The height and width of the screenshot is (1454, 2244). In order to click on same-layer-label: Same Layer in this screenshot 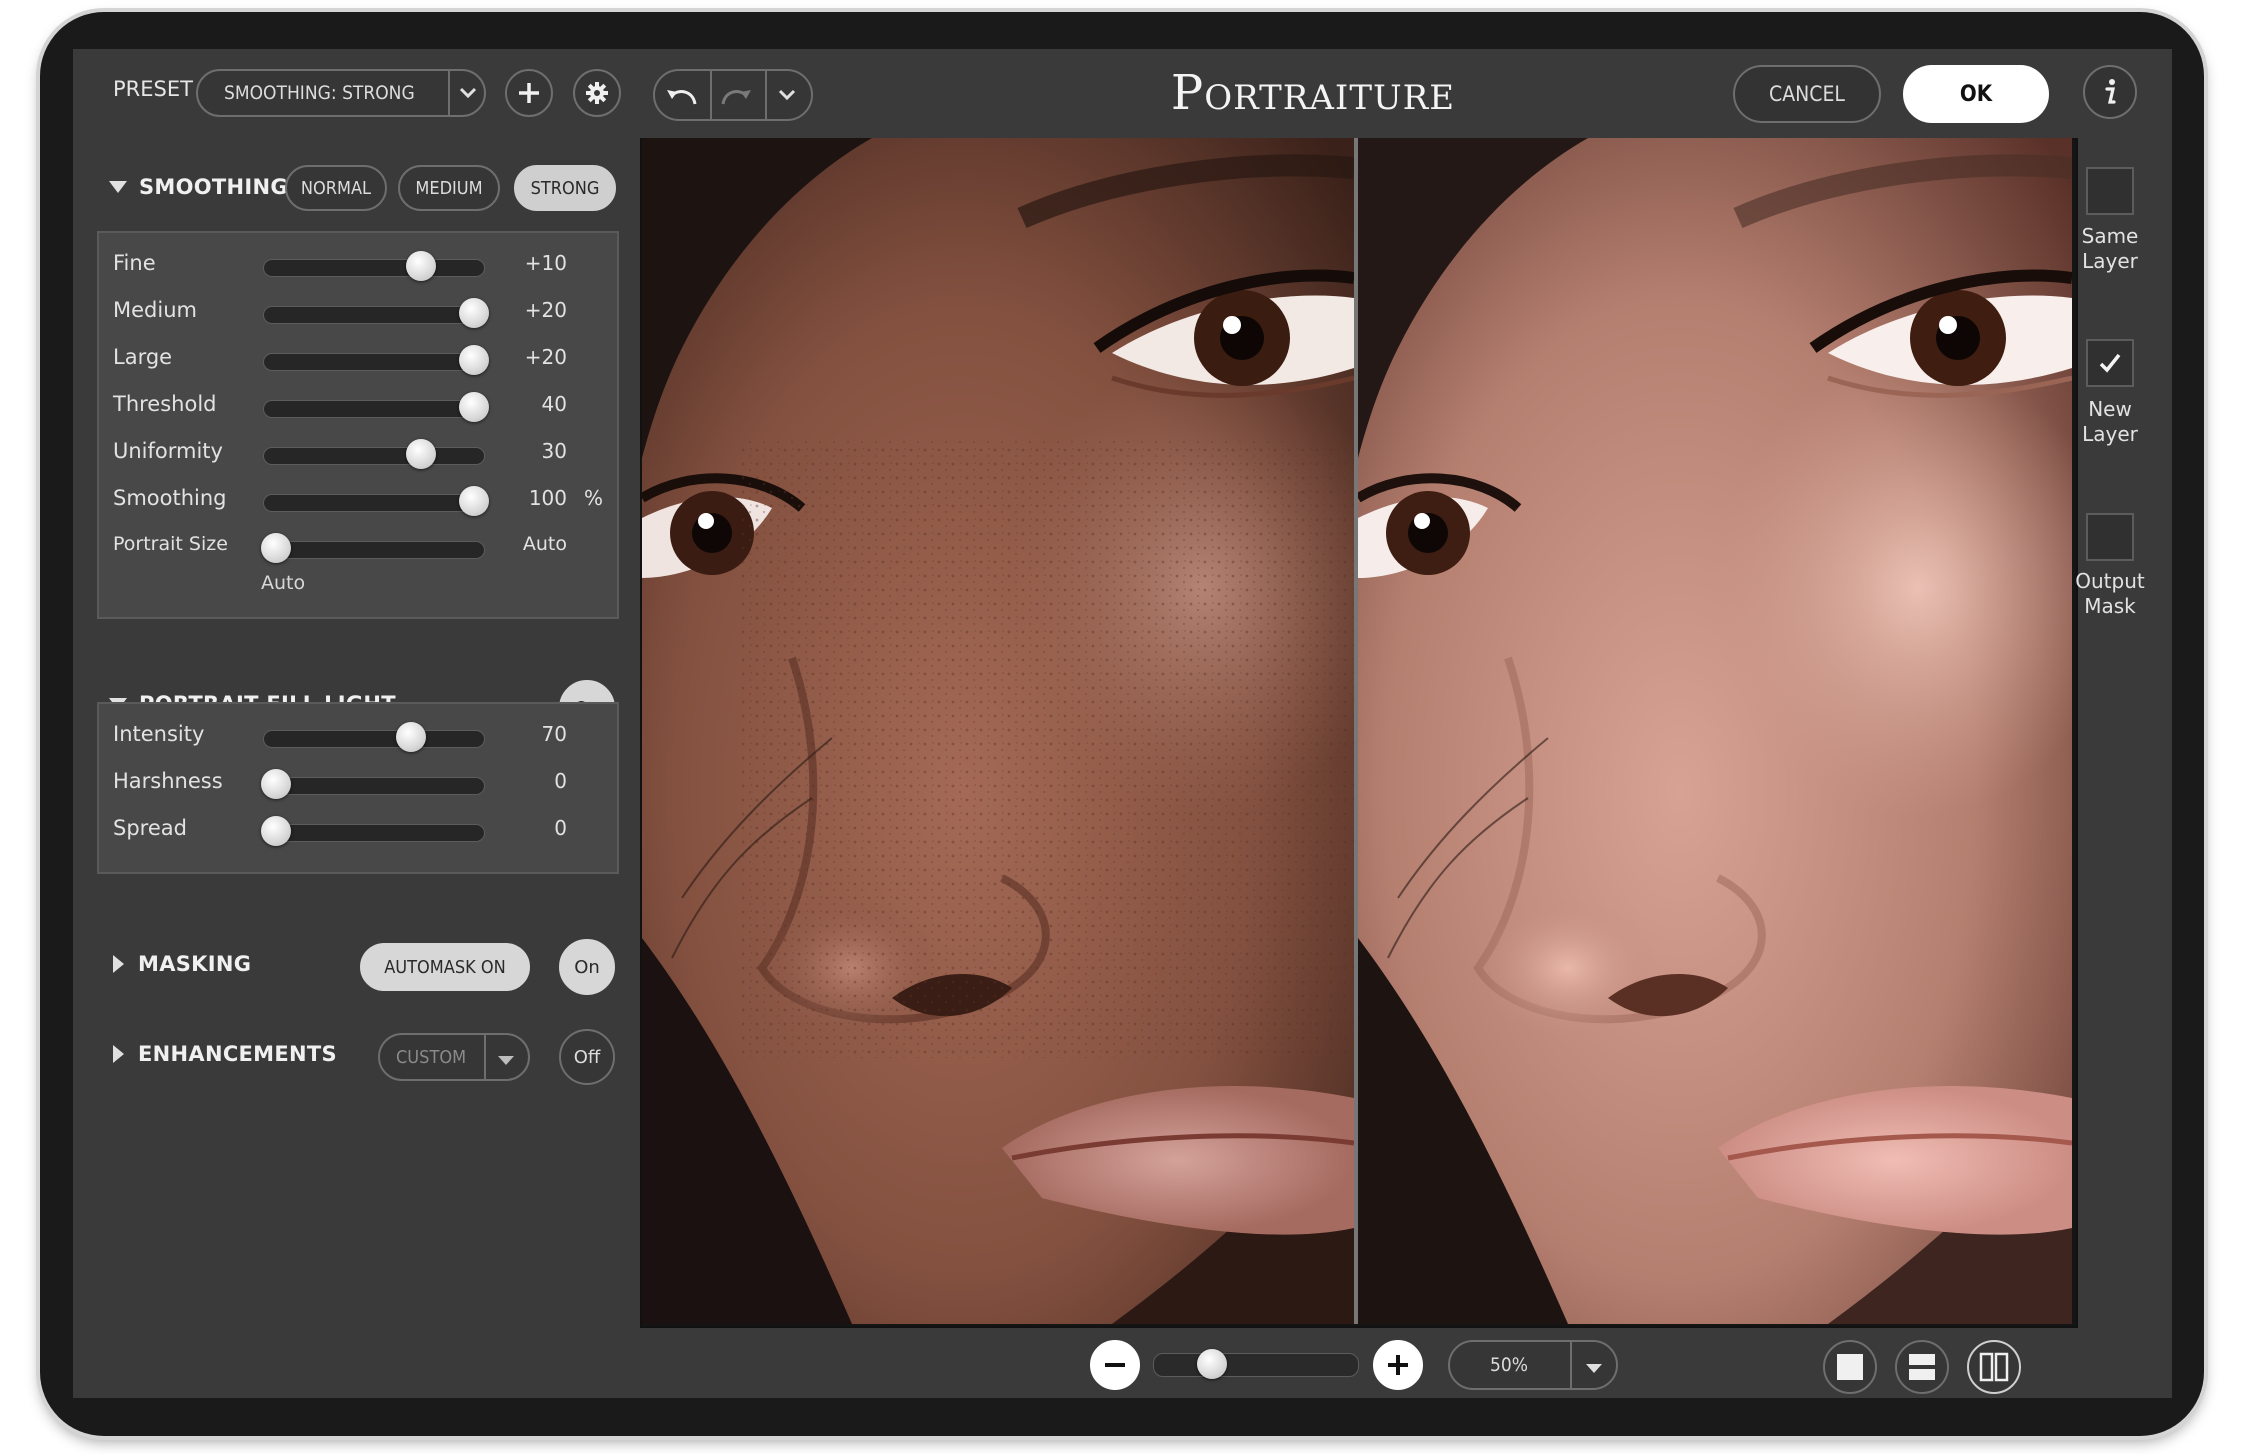, I will do `click(2110, 248)`.